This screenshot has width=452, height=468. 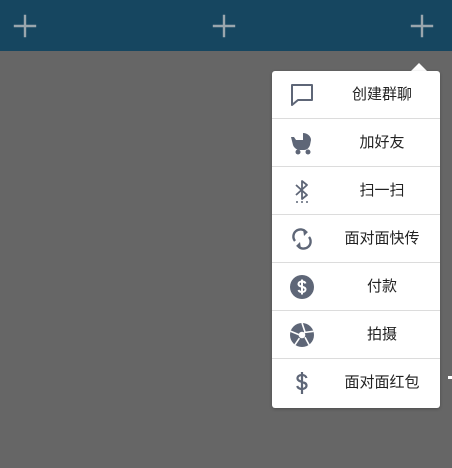 I want to click on menu-item-label: 拍摄, so click(x=381, y=334).